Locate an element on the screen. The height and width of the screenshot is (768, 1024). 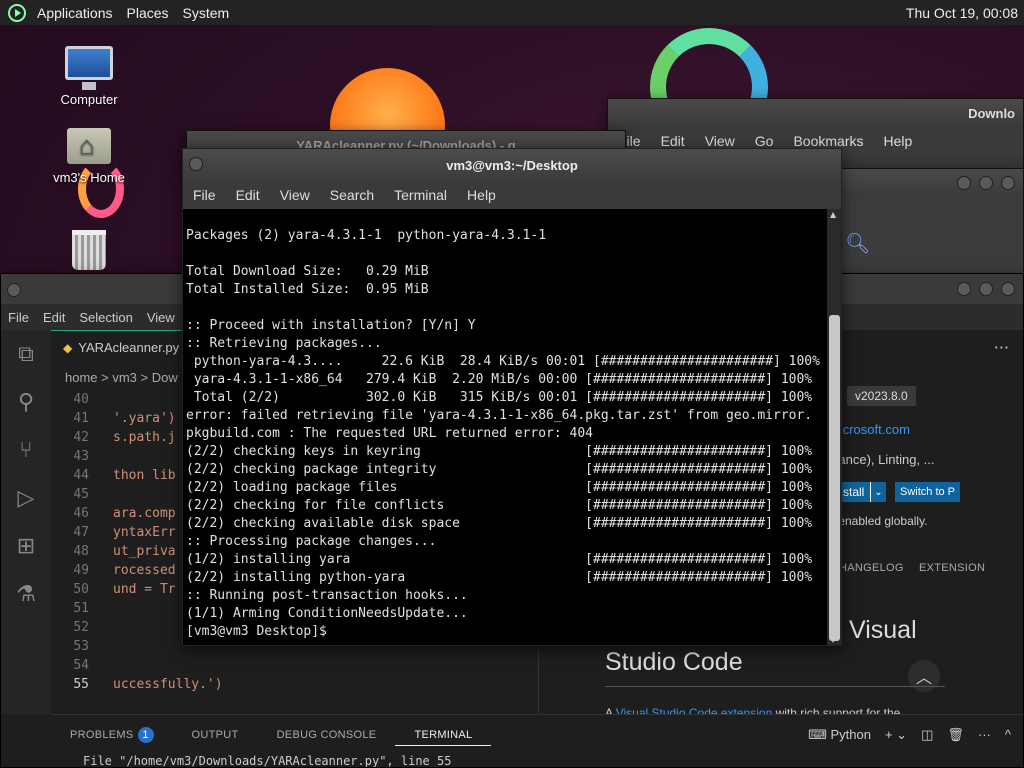
run-debug-icon: ▷ is located at coordinates (26, 498).